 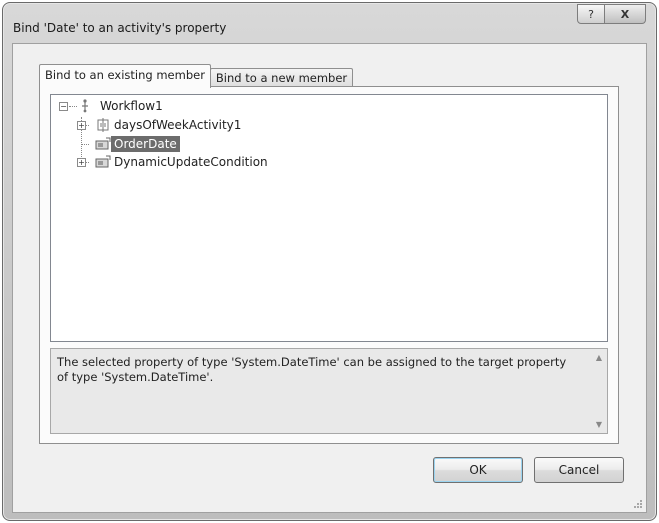 I want to click on tree-node-dynamicupdatecondition: + DynamicUpdateCondition, so click(x=161, y=162).